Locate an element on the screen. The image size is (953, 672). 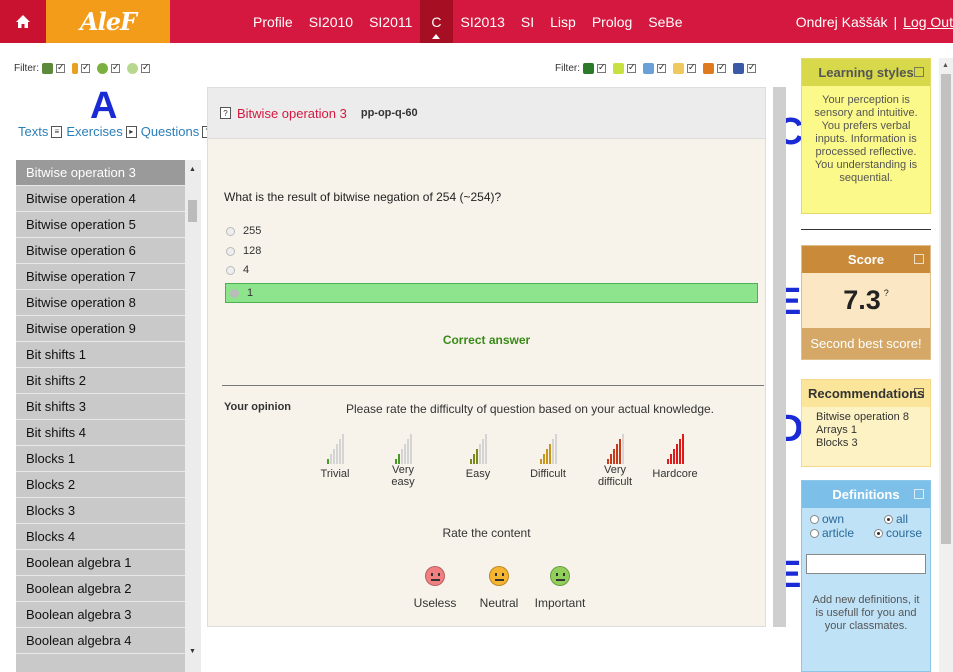
scroll-down-icon: ▼ is located at coordinates (192, 651).